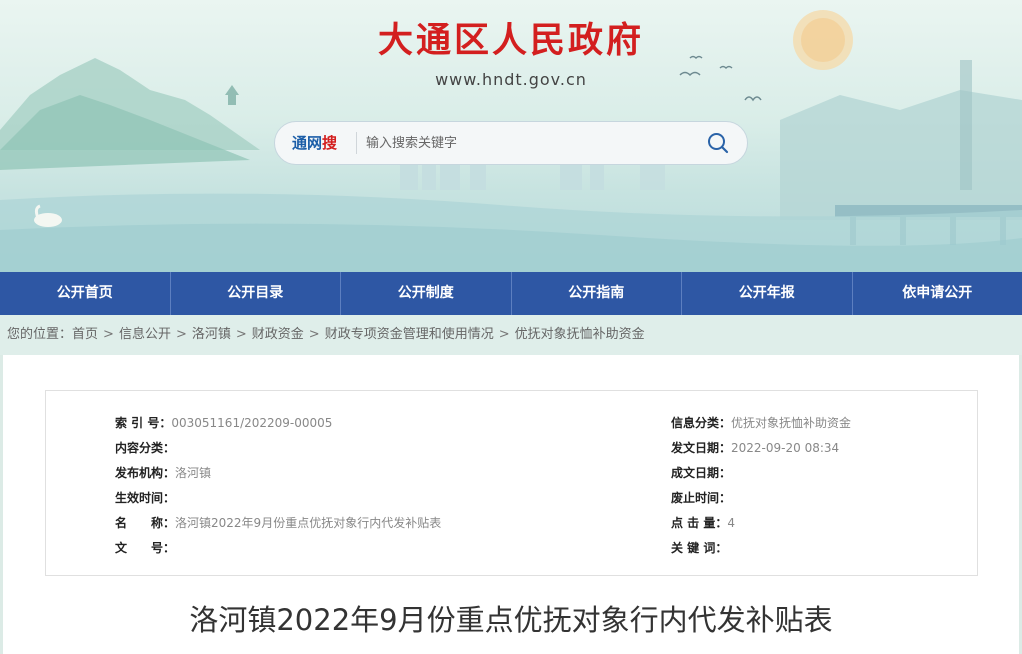 The width and height of the screenshot is (1022, 654). Describe the element at coordinates (145, 448) in the screenshot. I see `meta-content-category: 内容分类：` at that location.